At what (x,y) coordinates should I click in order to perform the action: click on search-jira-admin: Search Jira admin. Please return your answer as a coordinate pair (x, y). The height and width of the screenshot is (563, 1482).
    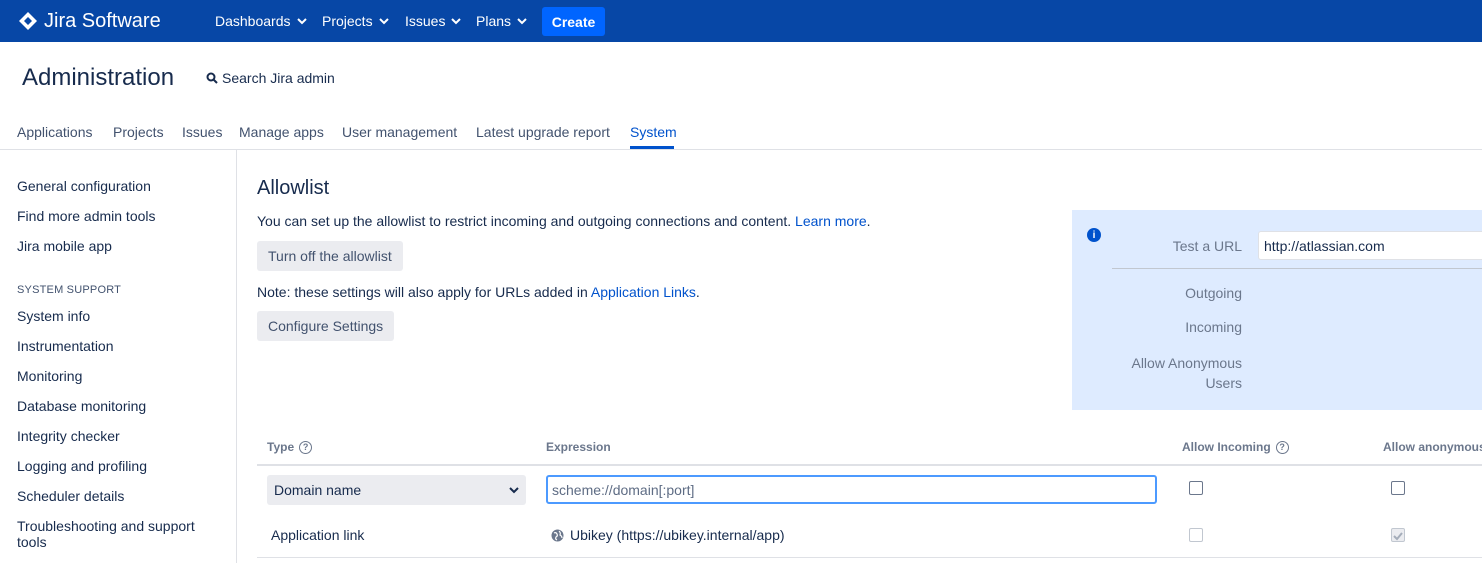
    Looking at the image, I should click on (270, 78).